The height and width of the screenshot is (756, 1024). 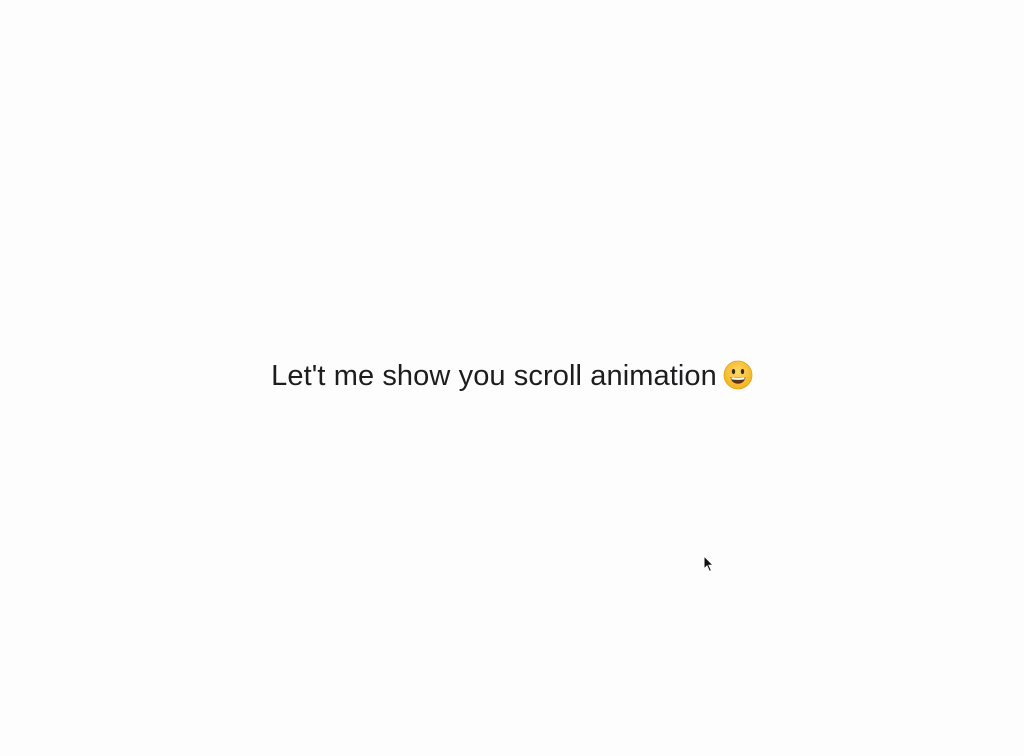 What do you see at coordinates (738, 375) in the screenshot?
I see `grinning-face-icon` at bounding box center [738, 375].